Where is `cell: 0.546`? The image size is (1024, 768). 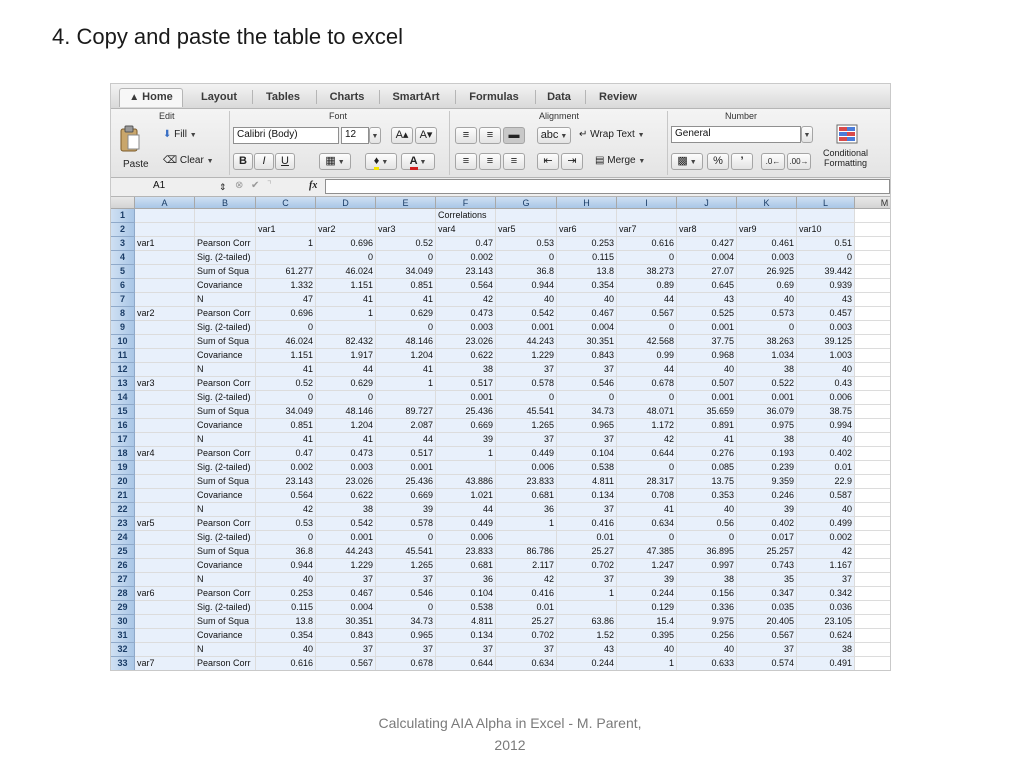 cell: 0.546 is located at coordinates (587, 384).